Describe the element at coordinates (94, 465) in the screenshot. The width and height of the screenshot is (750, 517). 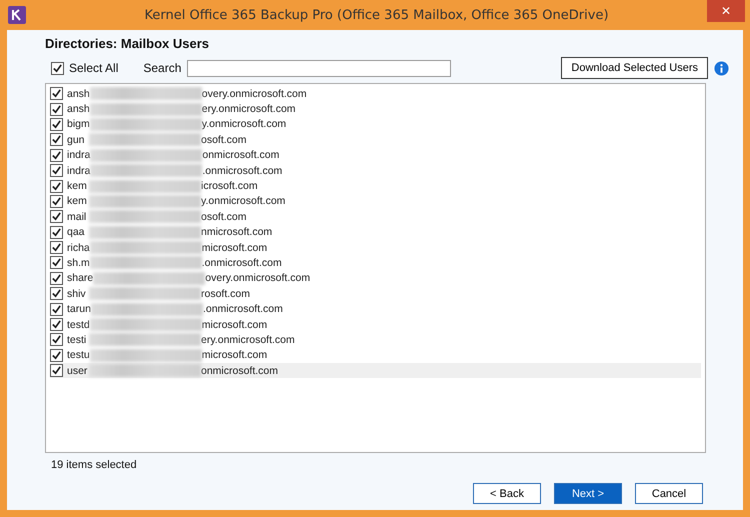
I see `selection-count: 19 items selected` at that location.